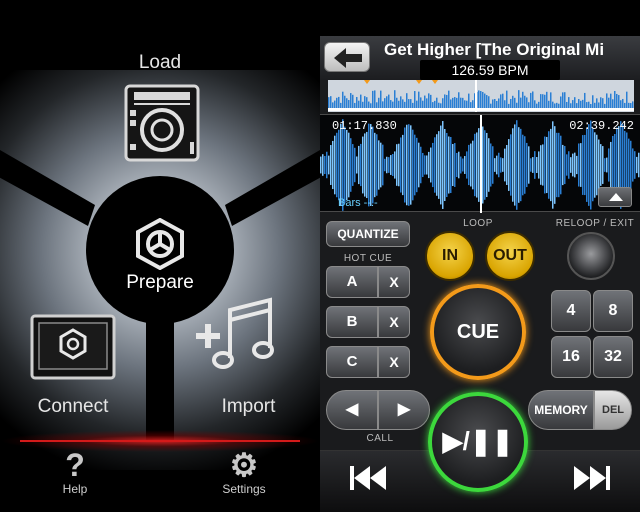 The width and height of the screenshot is (640, 512). Describe the element at coordinates (510, 256) in the screenshot. I see `loop-out-button: OUT` at that location.